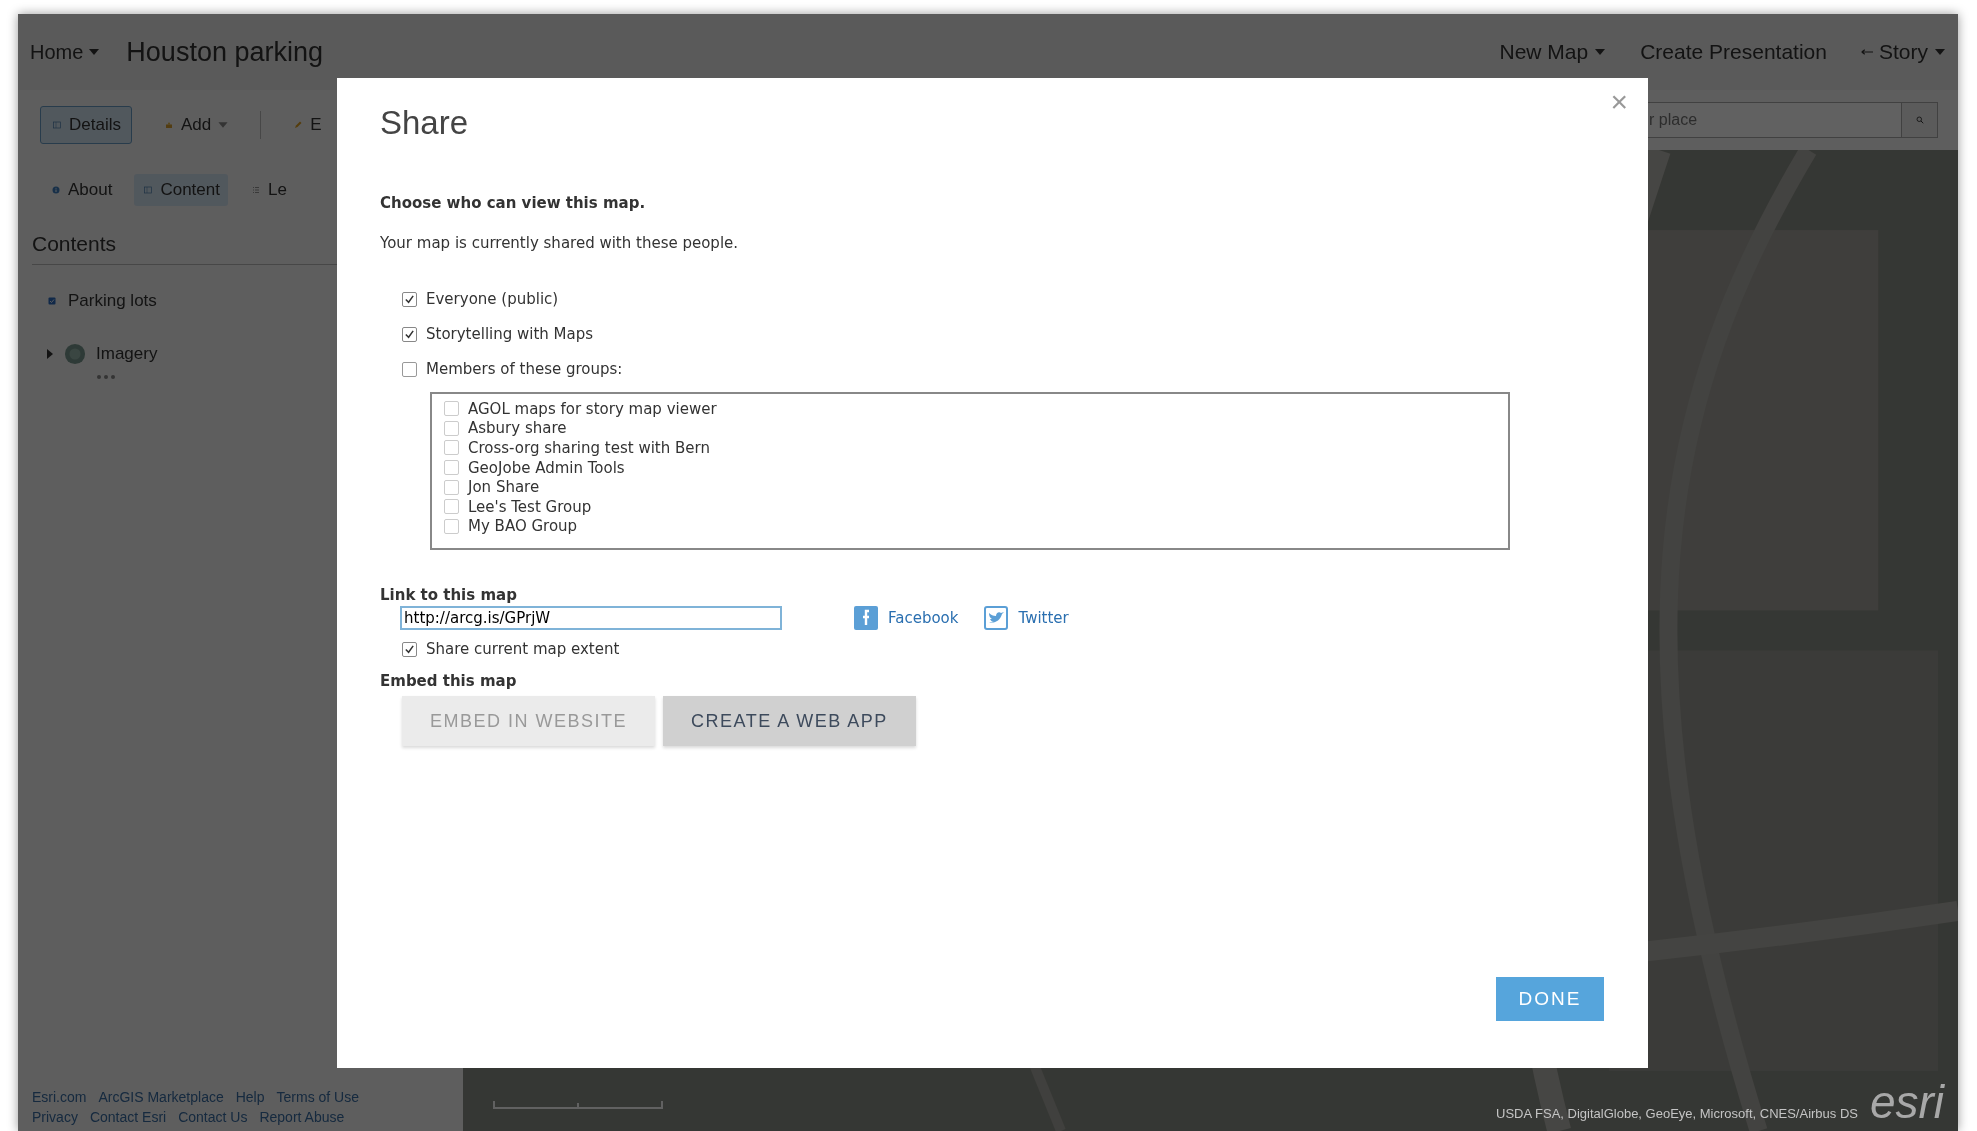 The width and height of the screenshot is (1977, 1131). What do you see at coordinates (449, 595) in the screenshot?
I see `field-label: Link to this map` at bounding box center [449, 595].